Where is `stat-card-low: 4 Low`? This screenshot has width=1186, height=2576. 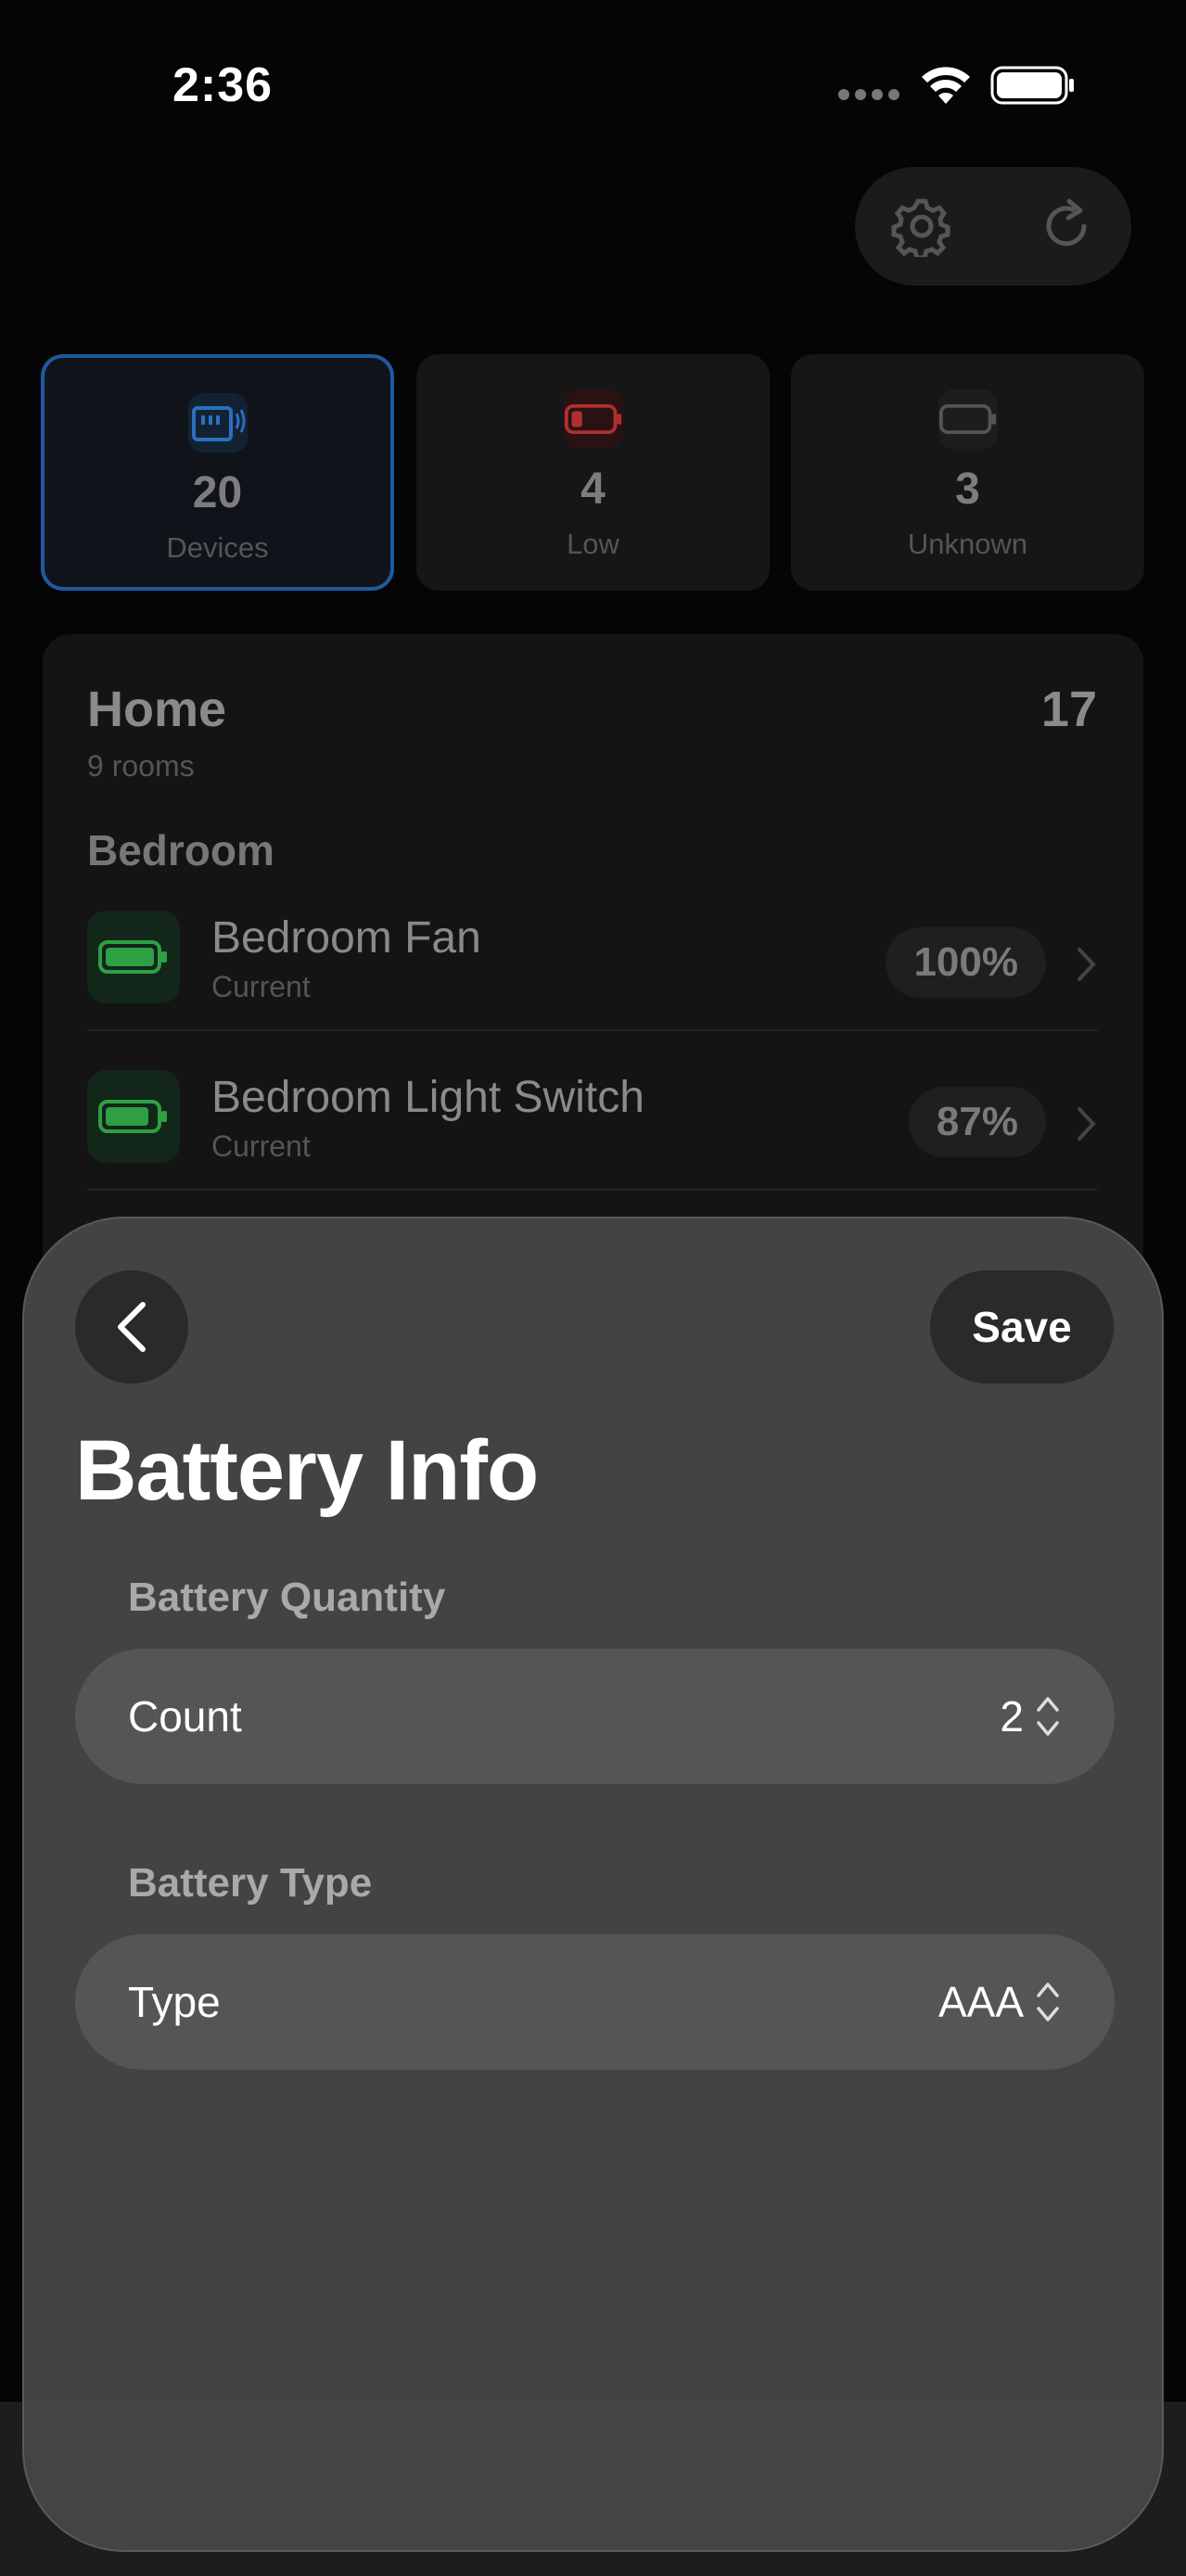
stat-card-low: 4 Low is located at coordinates (593, 472).